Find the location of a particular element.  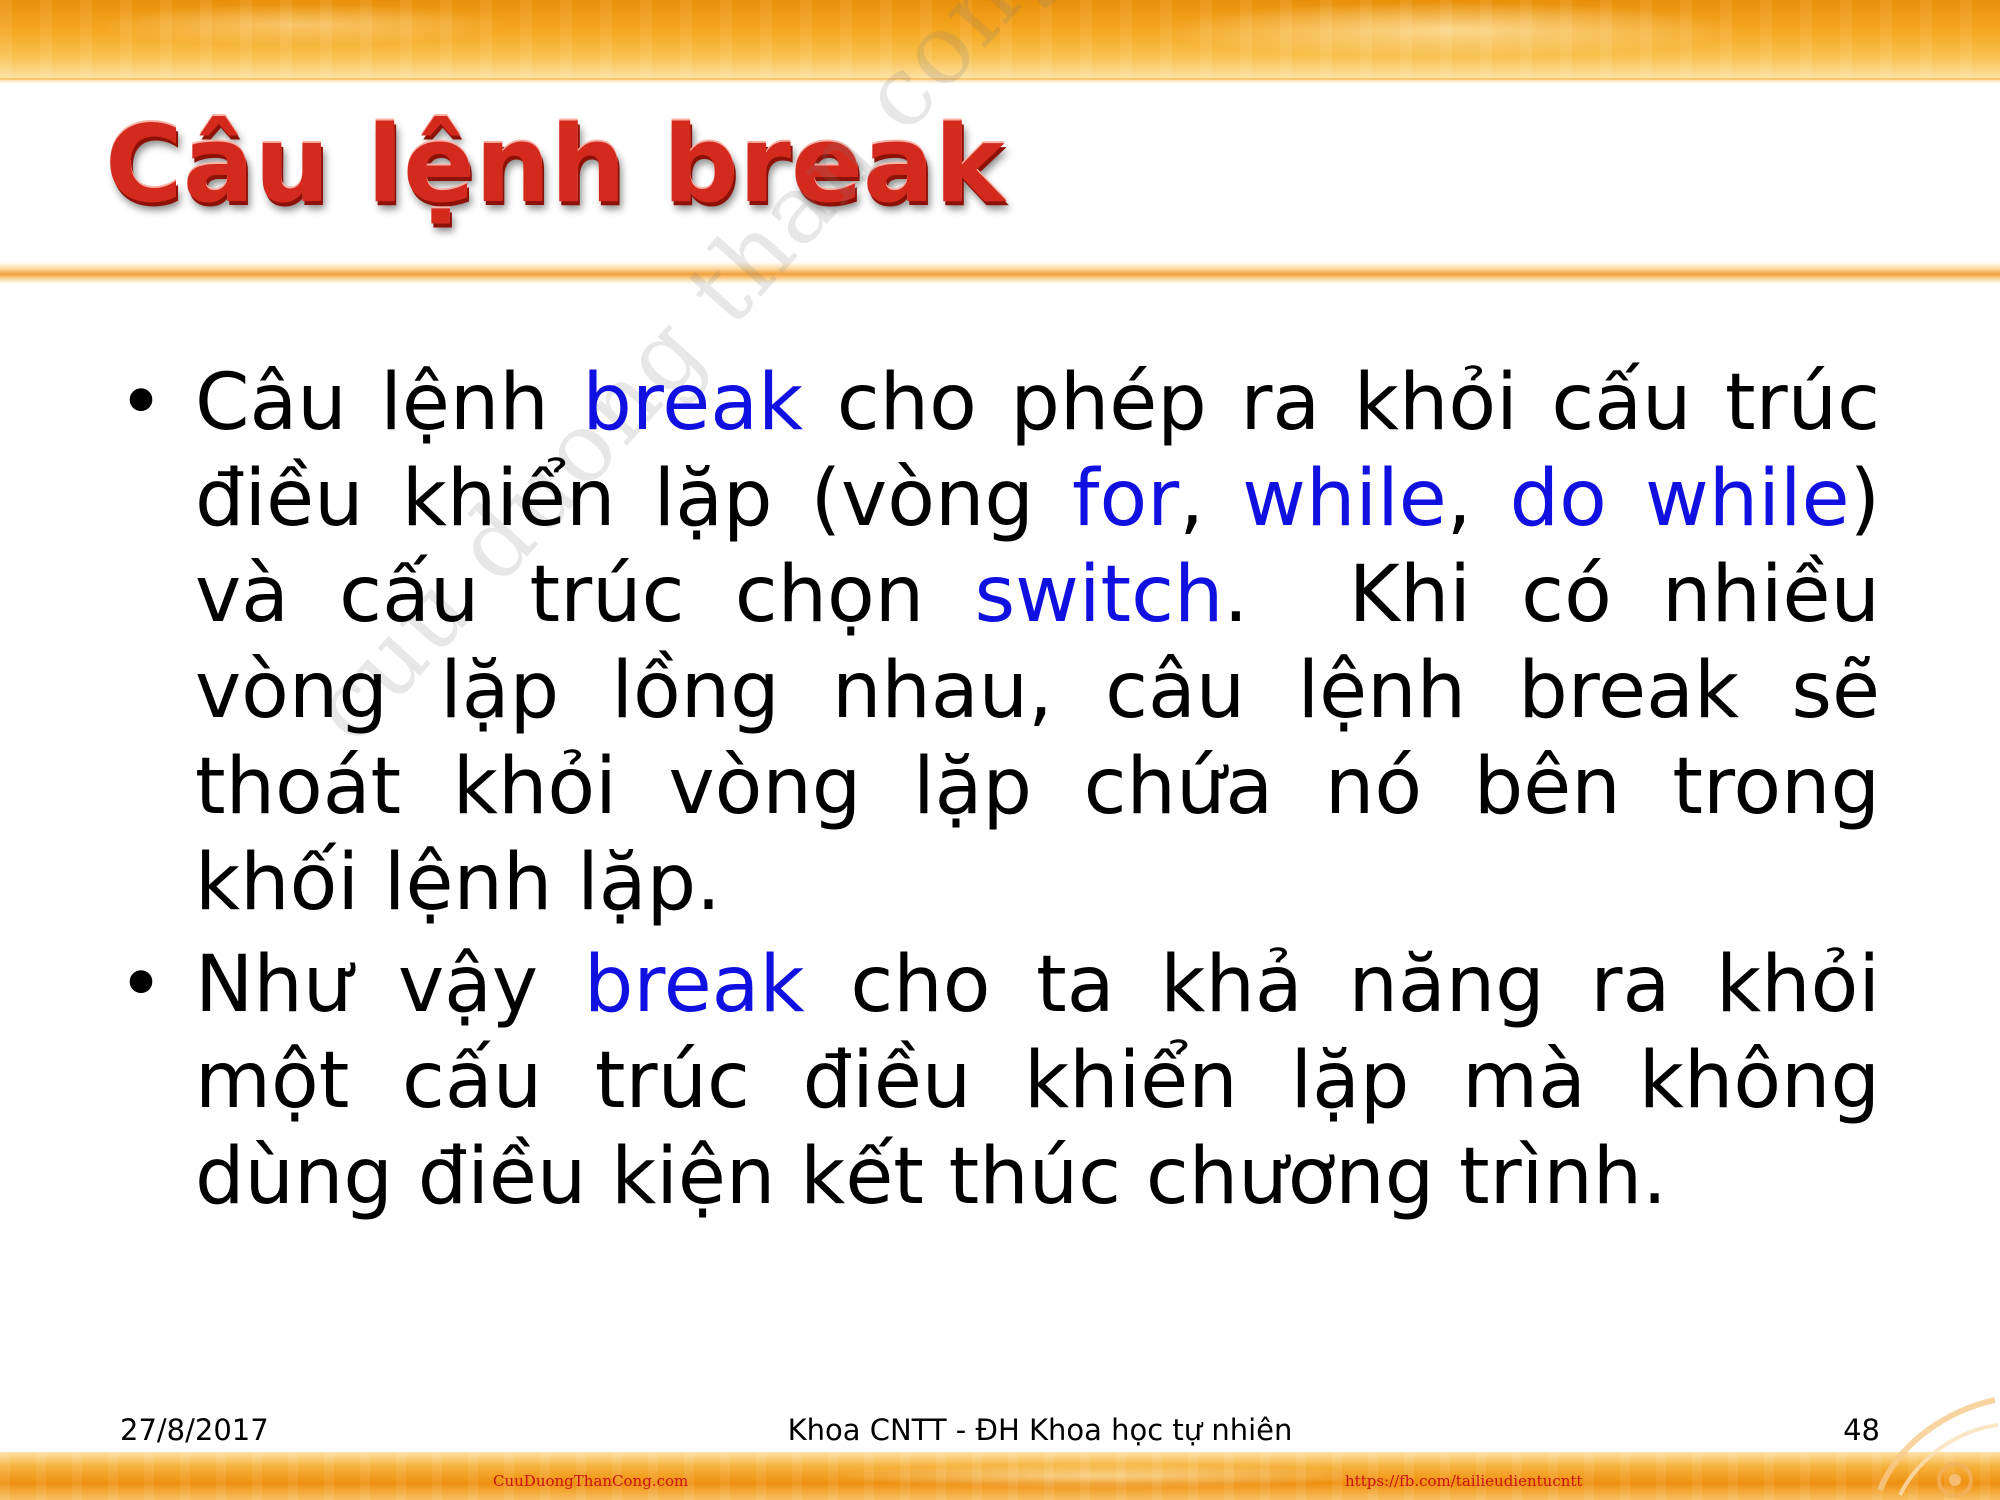

top-band-edge is located at coordinates (1000, 81).